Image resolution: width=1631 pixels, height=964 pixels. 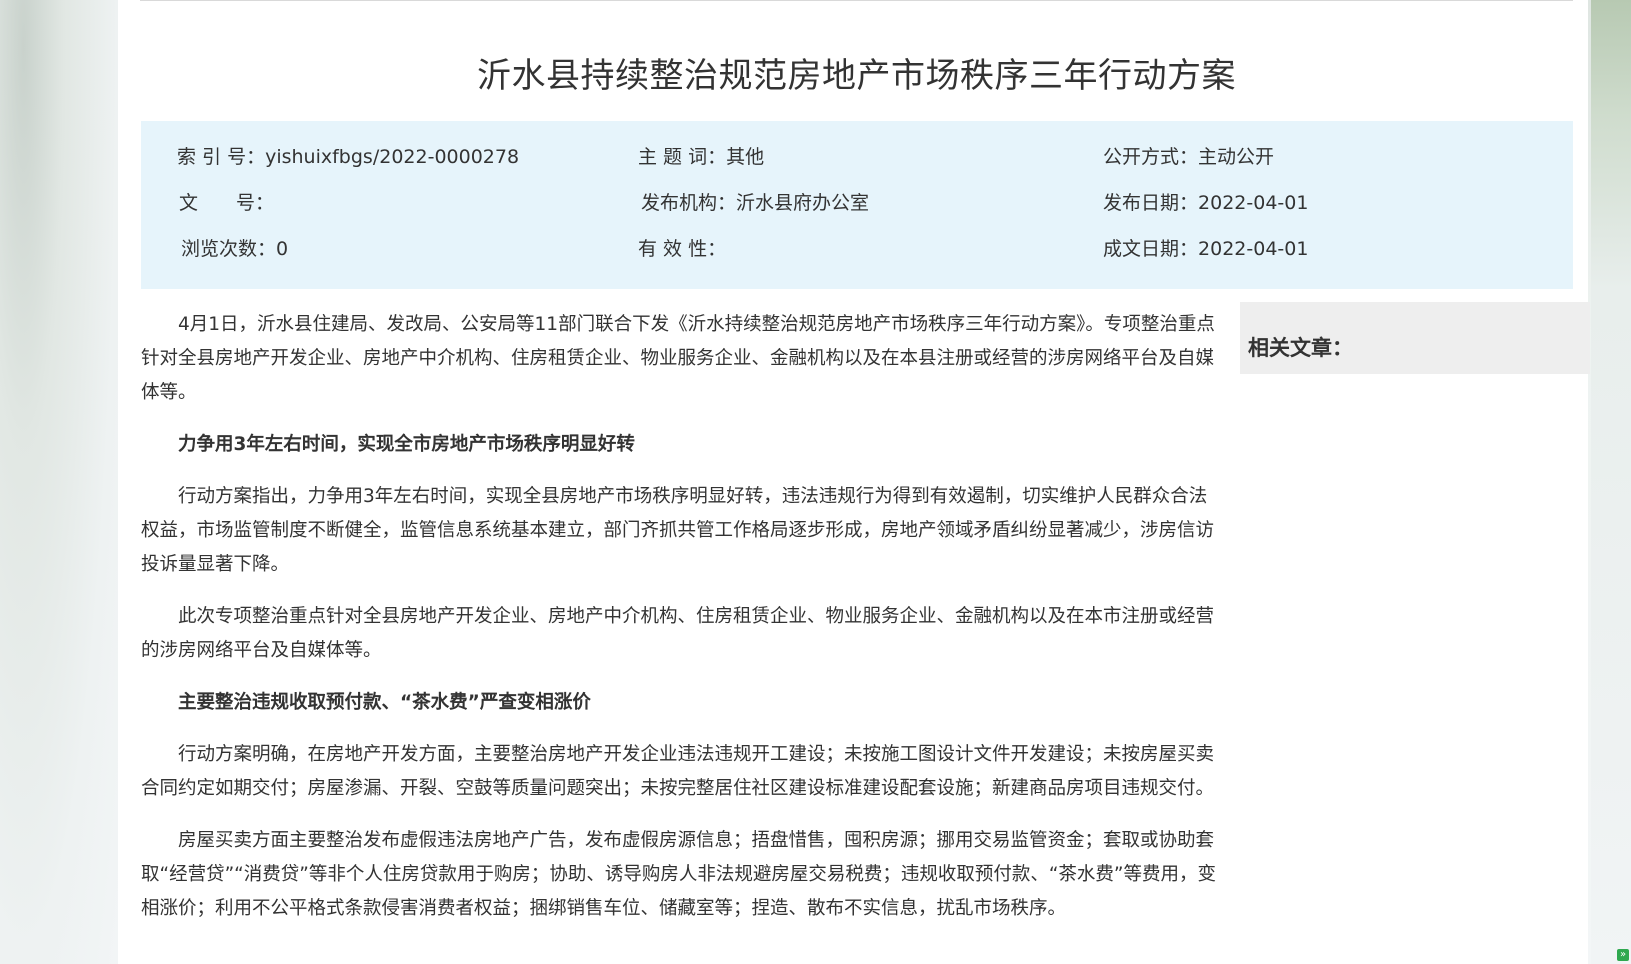 What do you see at coordinates (1415, 338) in the screenshot?
I see `related-articles-panel: 相关文章：` at bounding box center [1415, 338].